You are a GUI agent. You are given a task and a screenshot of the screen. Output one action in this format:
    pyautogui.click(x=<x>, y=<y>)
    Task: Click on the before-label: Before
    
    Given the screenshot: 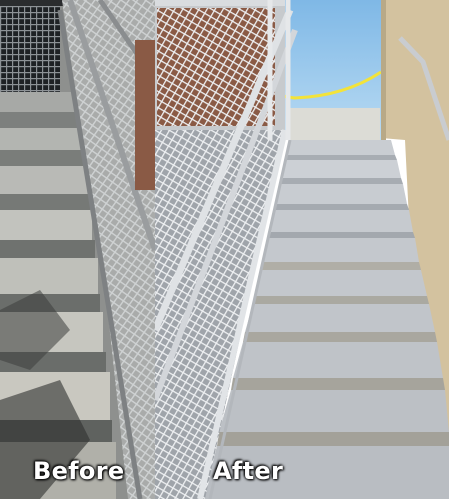 What is the action you would take?
    pyautogui.click(x=79, y=471)
    